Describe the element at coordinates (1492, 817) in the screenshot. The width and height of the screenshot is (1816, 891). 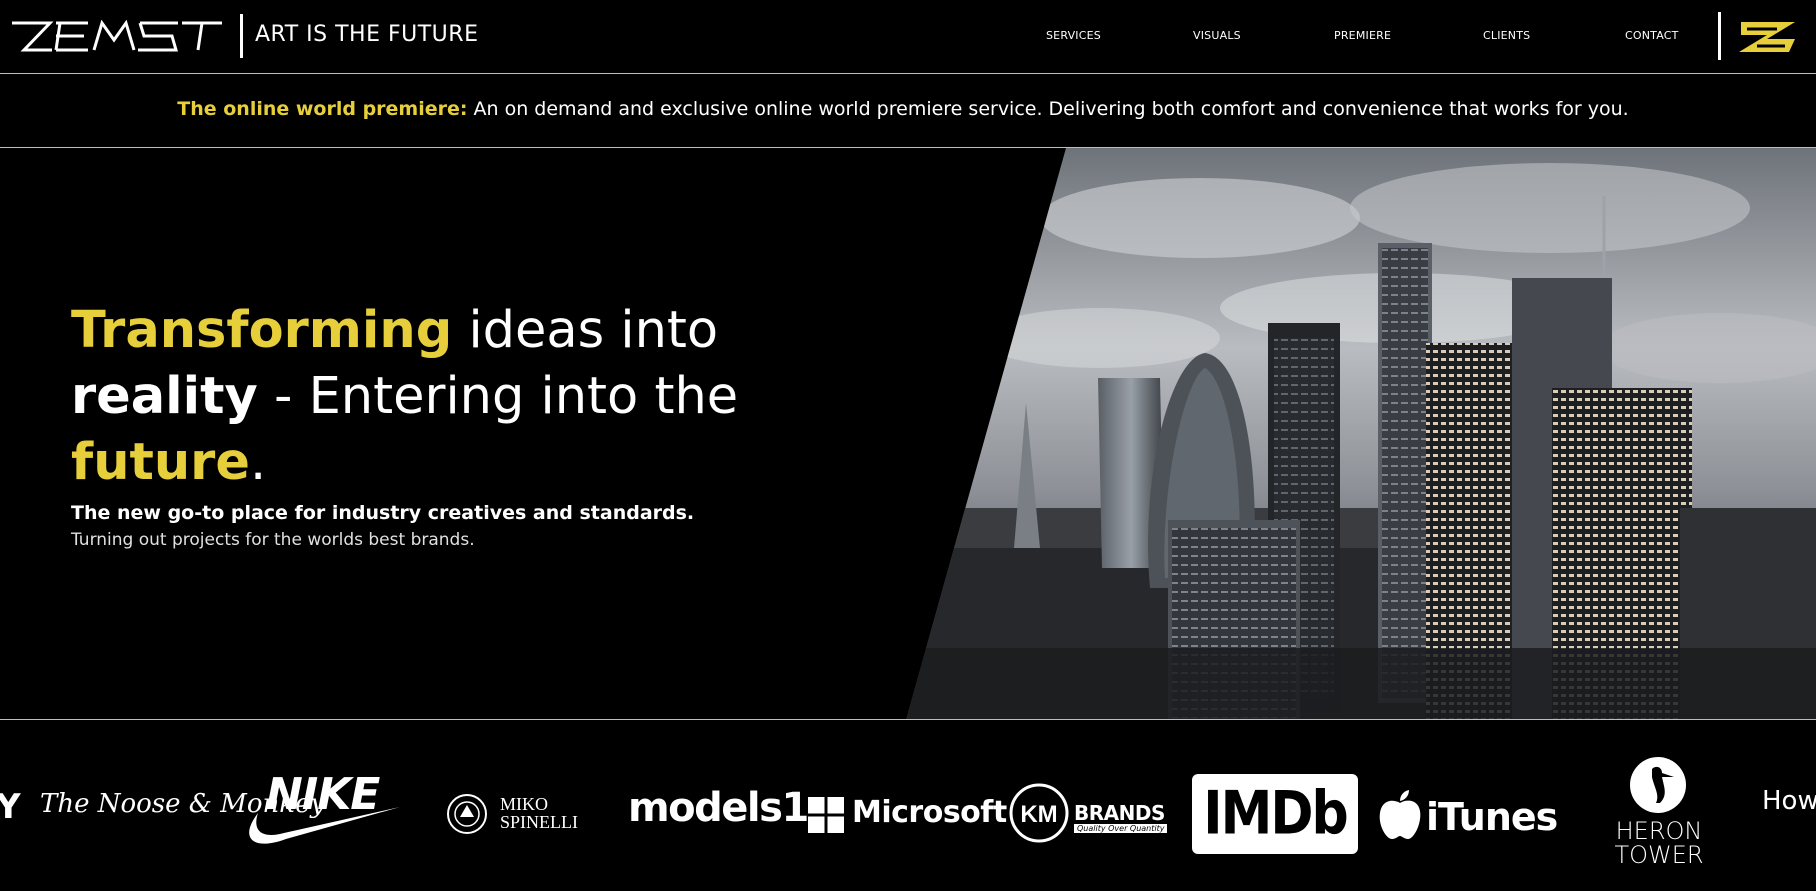
I see `itunes-text: iTunes` at that location.